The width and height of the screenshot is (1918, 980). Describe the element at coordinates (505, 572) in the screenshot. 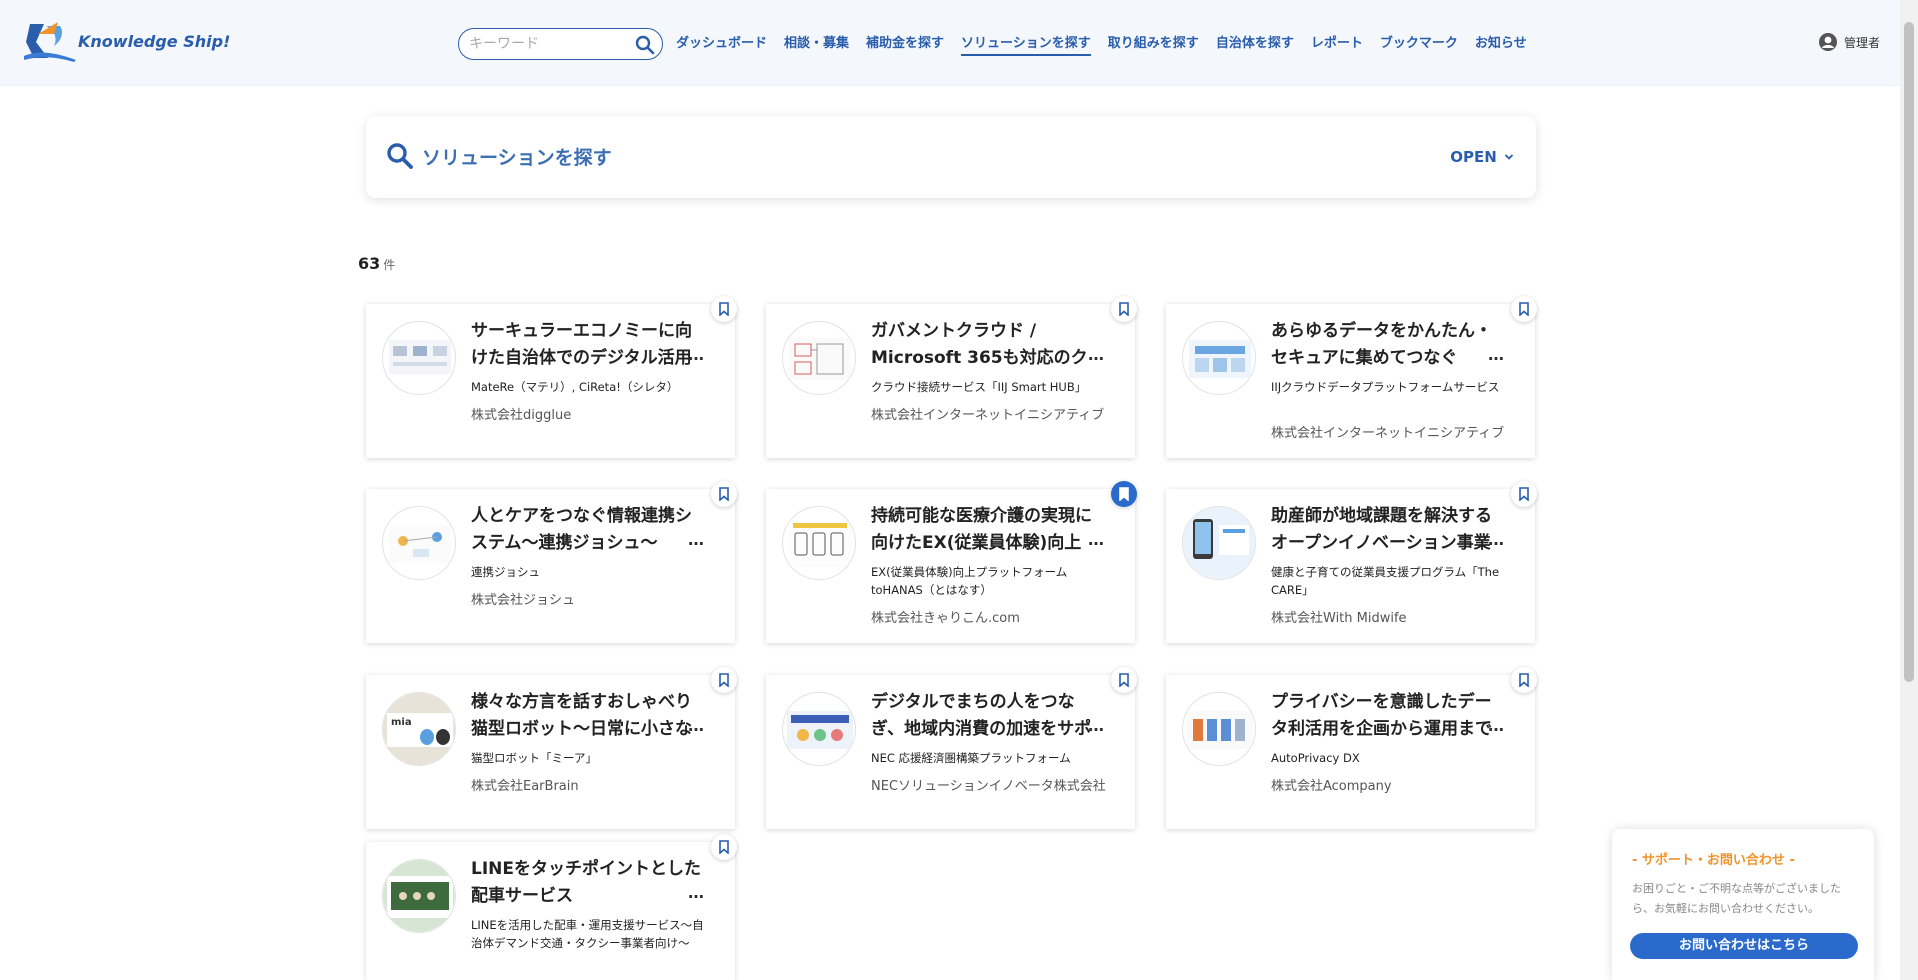

I see `card-subtitle: 連携ジョシュ` at that location.